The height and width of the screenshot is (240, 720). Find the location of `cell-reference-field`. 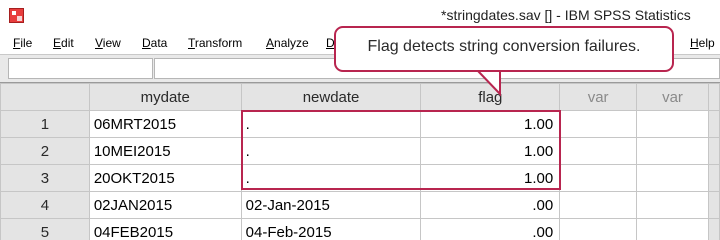

cell-reference-field is located at coordinates (80, 68).